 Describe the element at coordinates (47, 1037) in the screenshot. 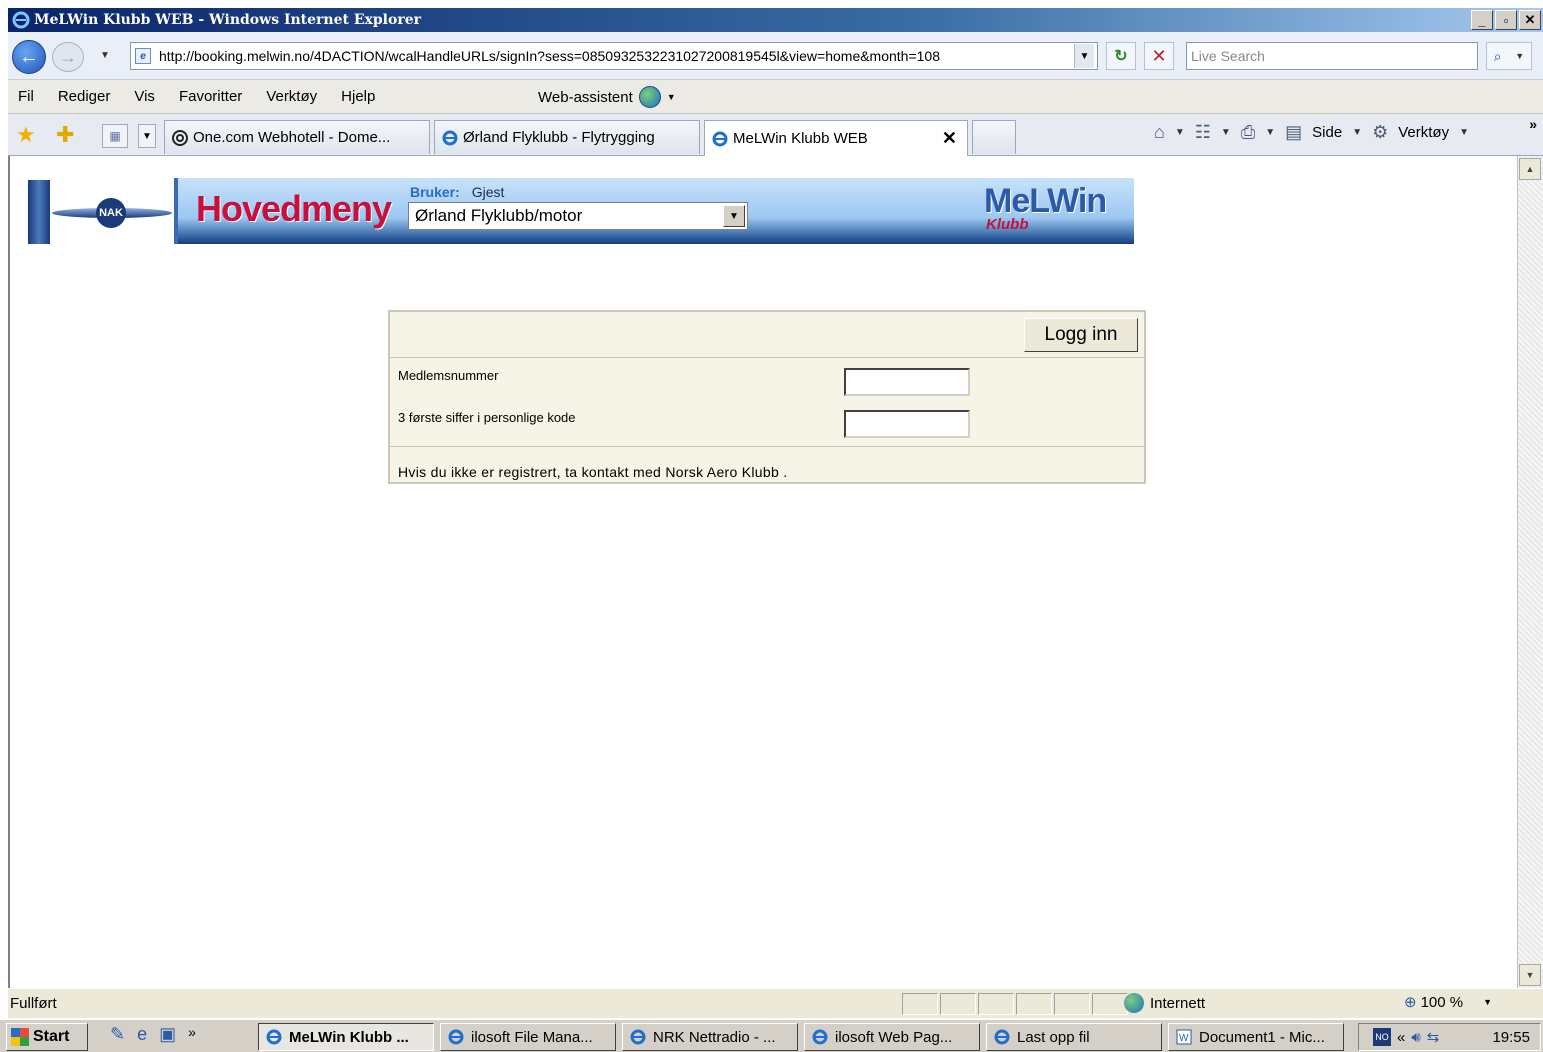

I see `start-button: Start` at that location.